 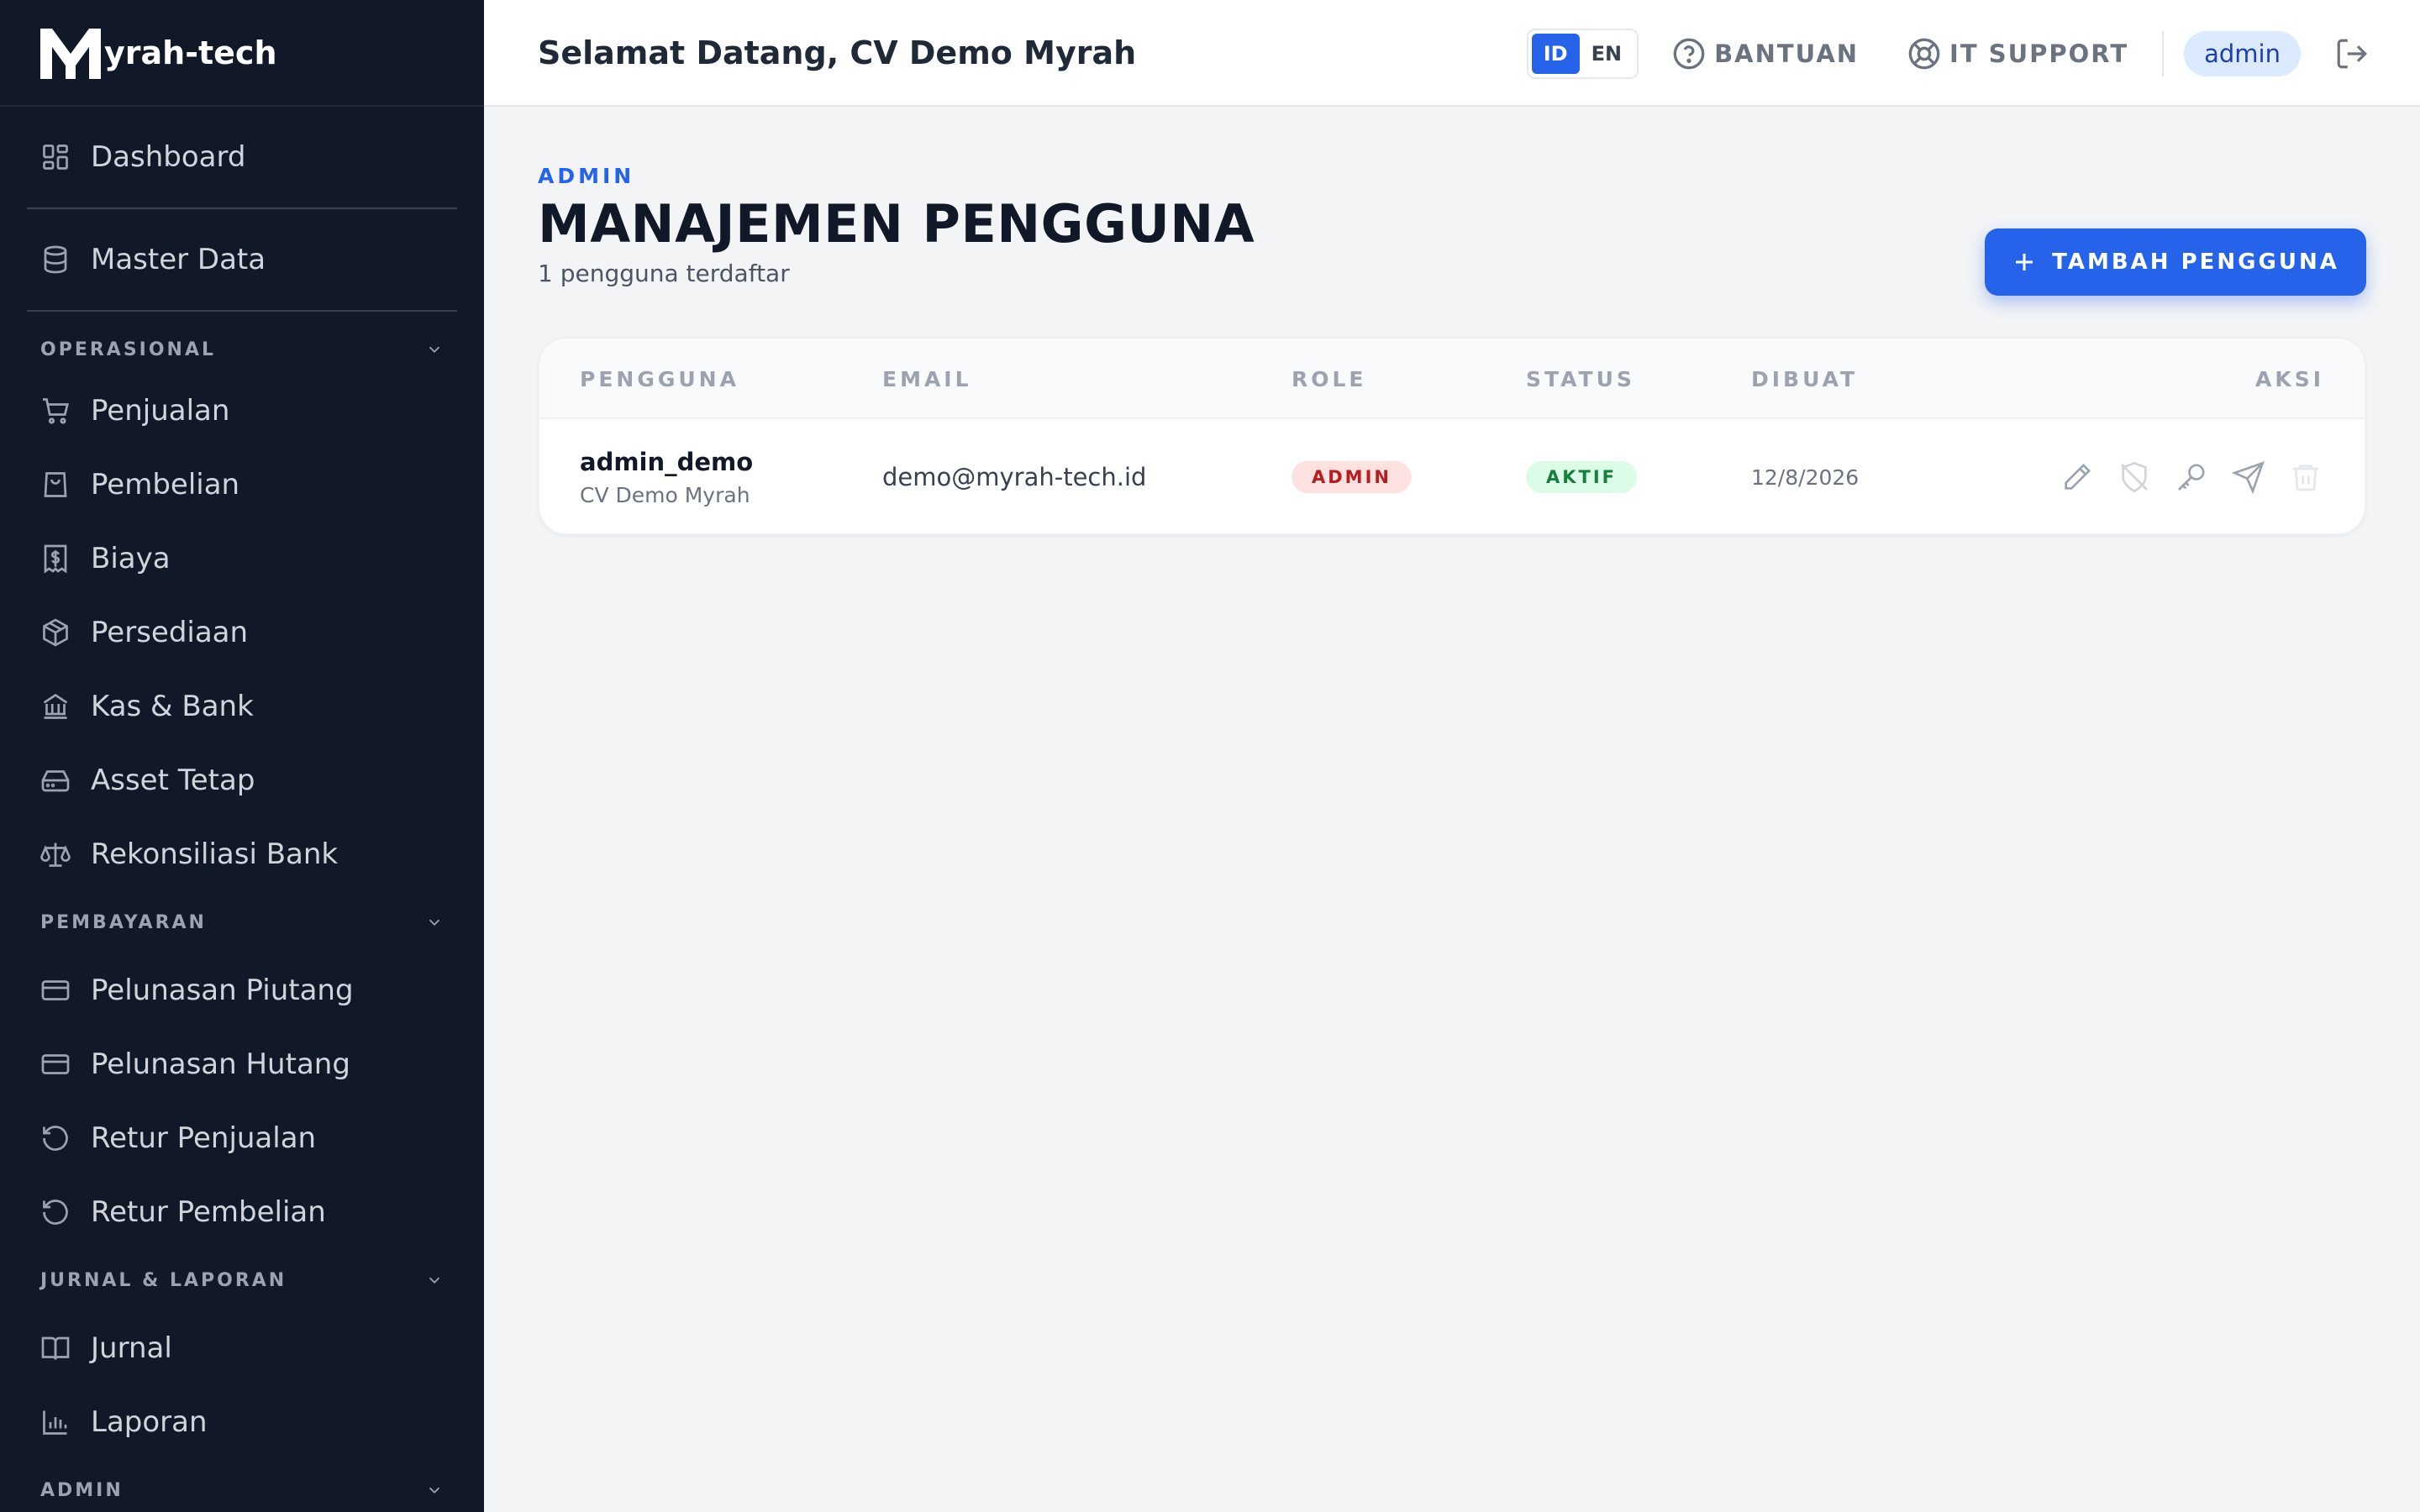 What do you see at coordinates (242, 559) in the screenshot?
I see `sidebar-item-biaya: Biaya` at bounding box center [242, 559].